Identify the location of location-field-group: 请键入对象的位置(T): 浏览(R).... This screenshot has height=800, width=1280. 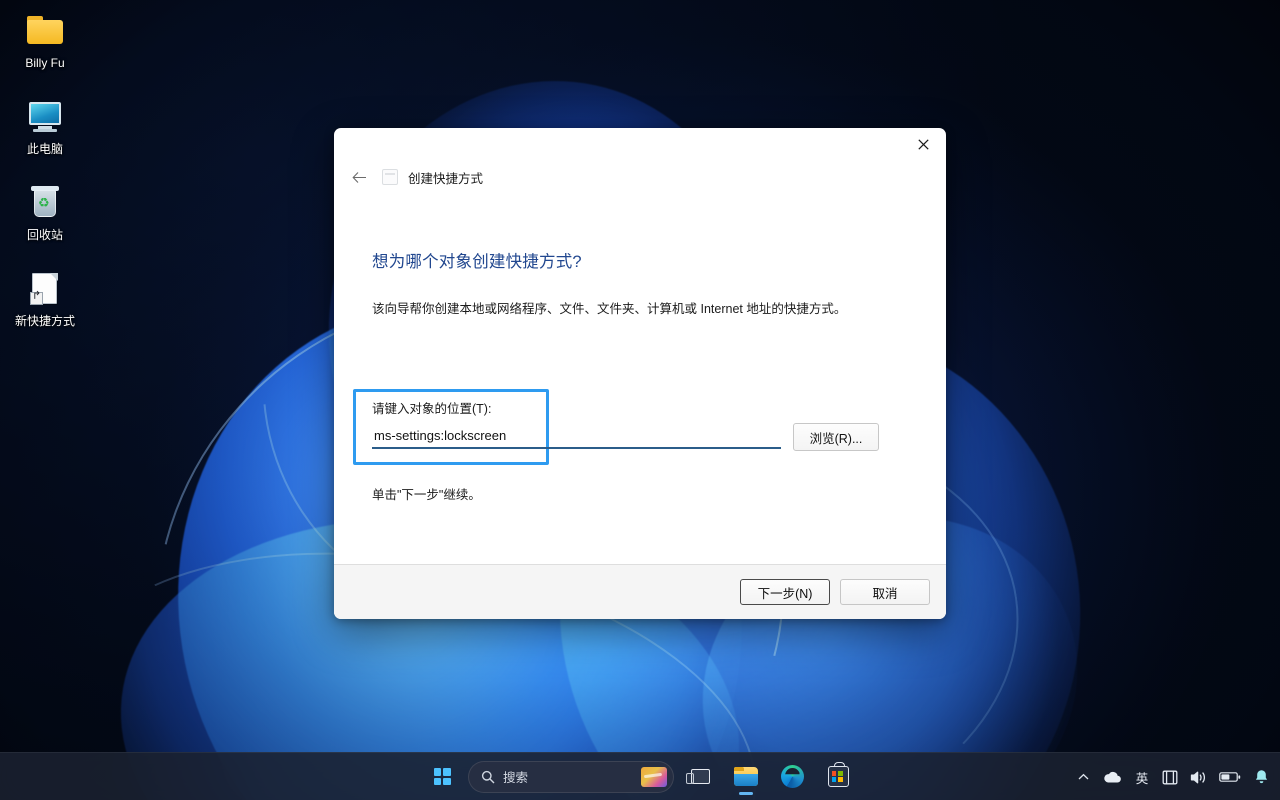
(644, 424).